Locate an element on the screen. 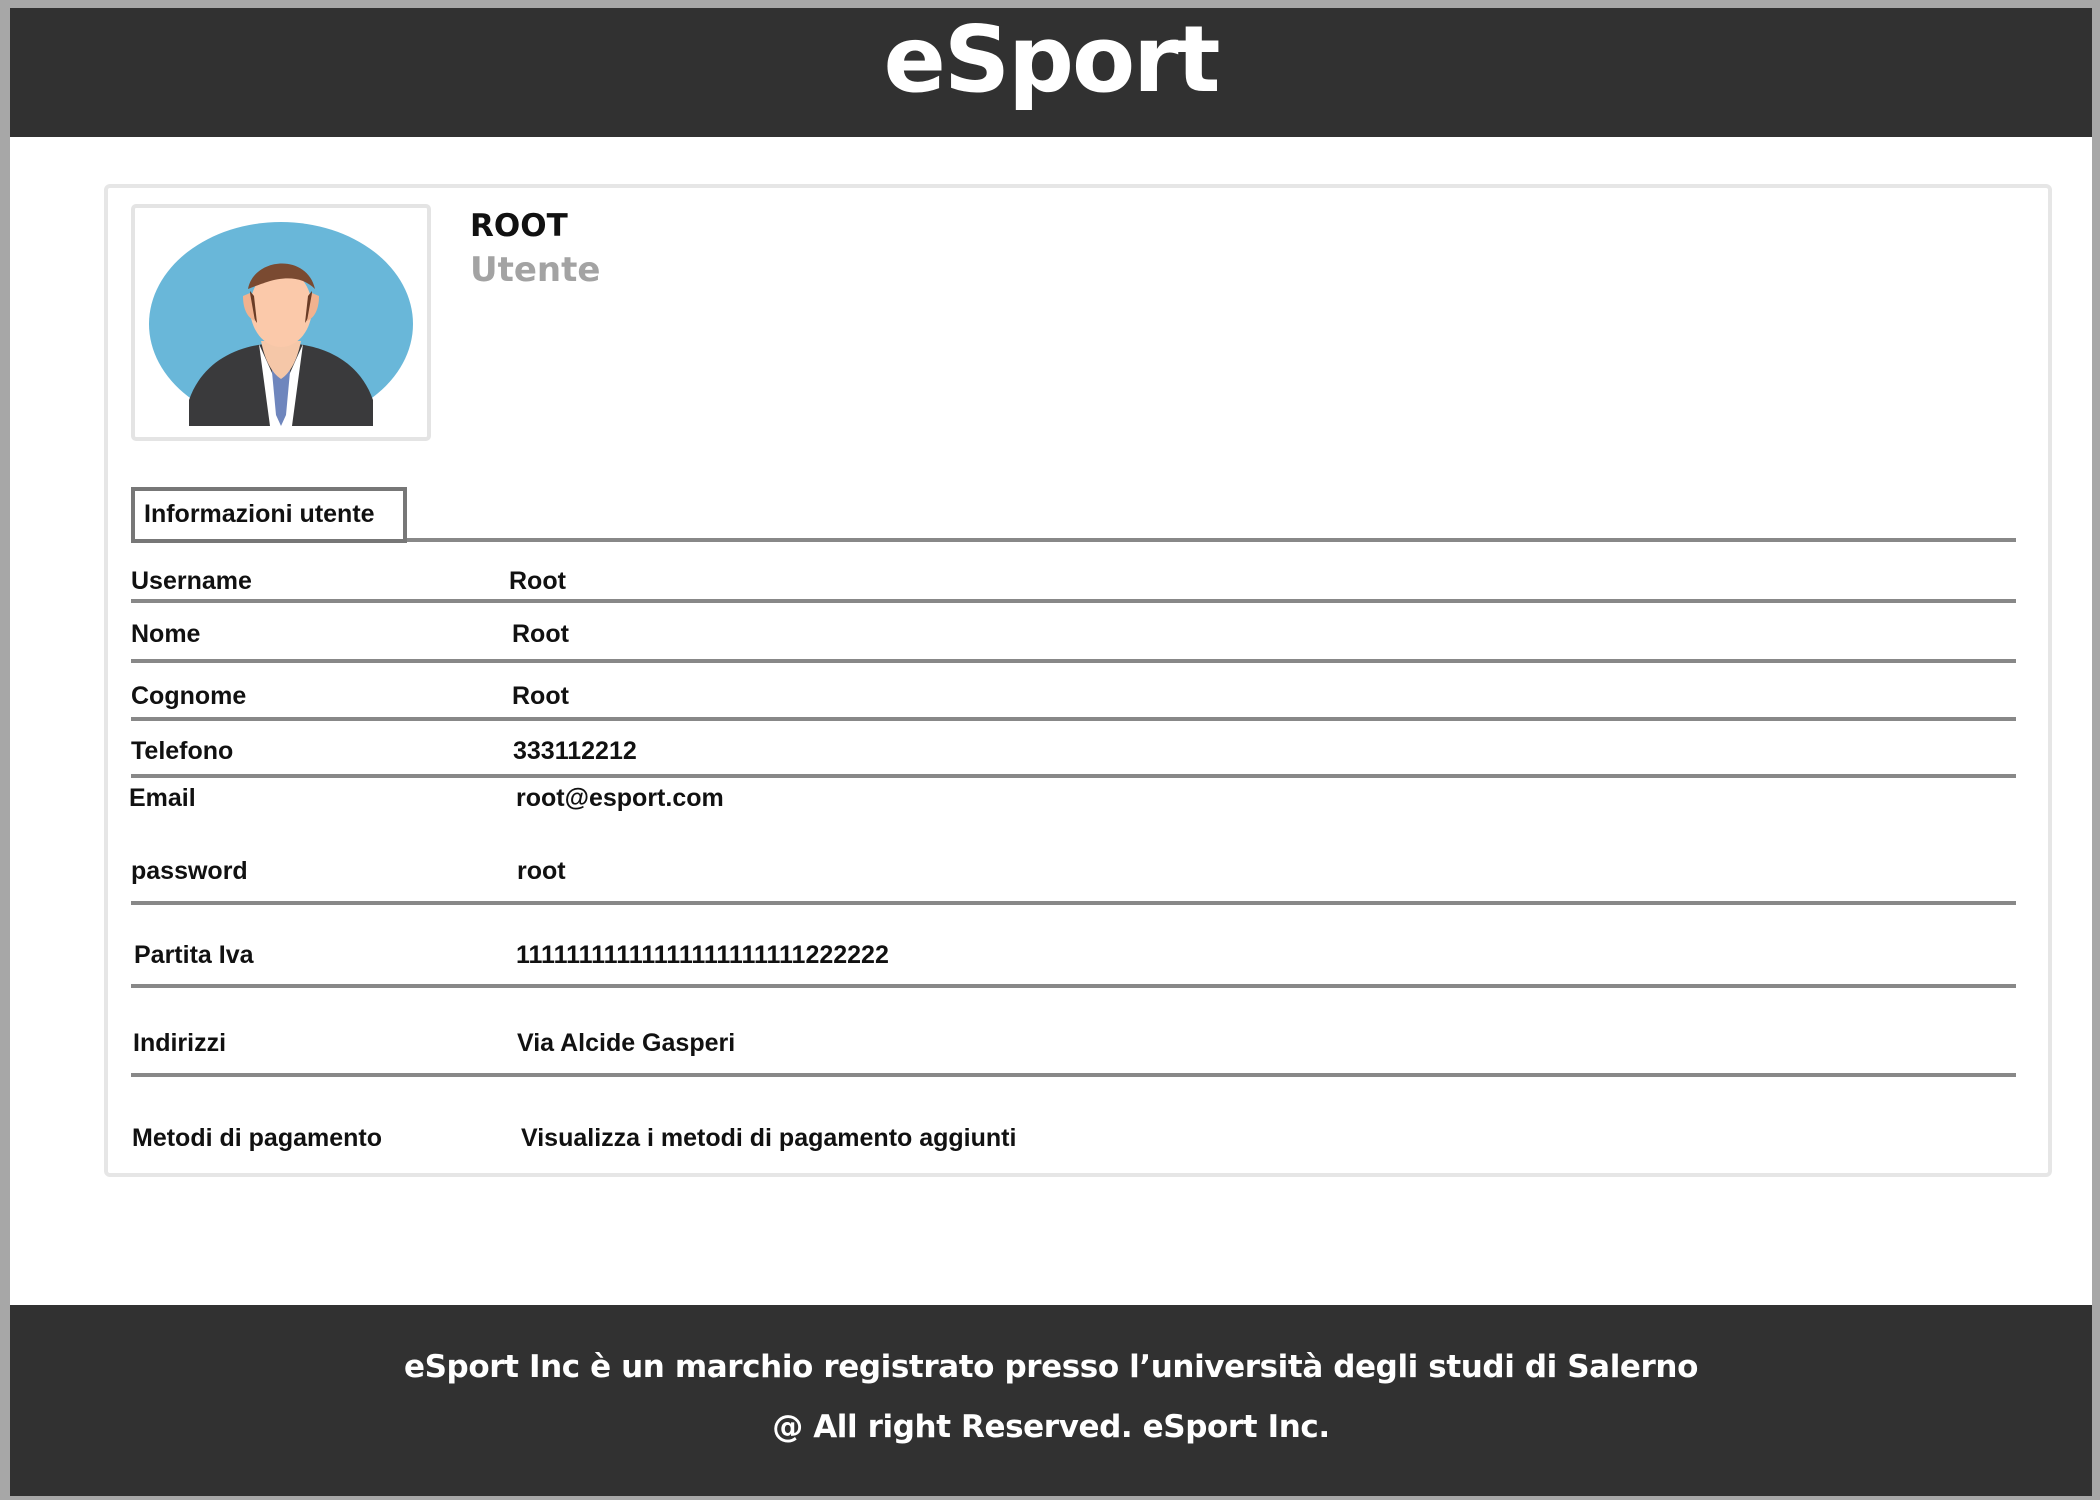 Image resolution: width=2100 pixels, height=1500 pixels. profile-avatar is located at coordinates (281, 322).